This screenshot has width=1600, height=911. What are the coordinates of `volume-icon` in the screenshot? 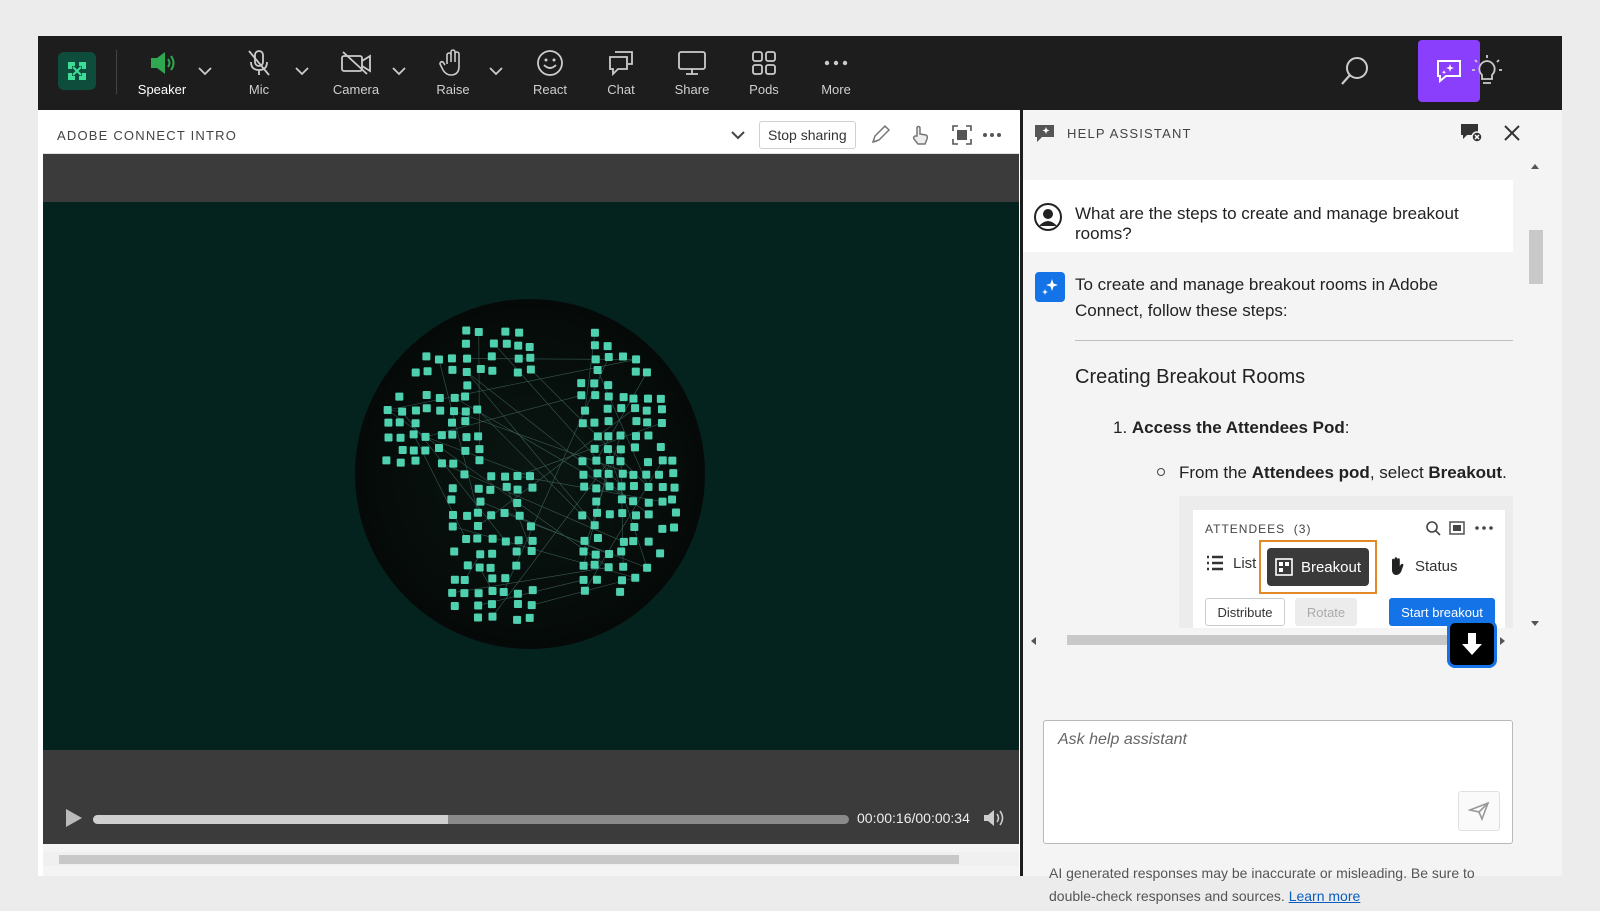 It's located at (993, 818).